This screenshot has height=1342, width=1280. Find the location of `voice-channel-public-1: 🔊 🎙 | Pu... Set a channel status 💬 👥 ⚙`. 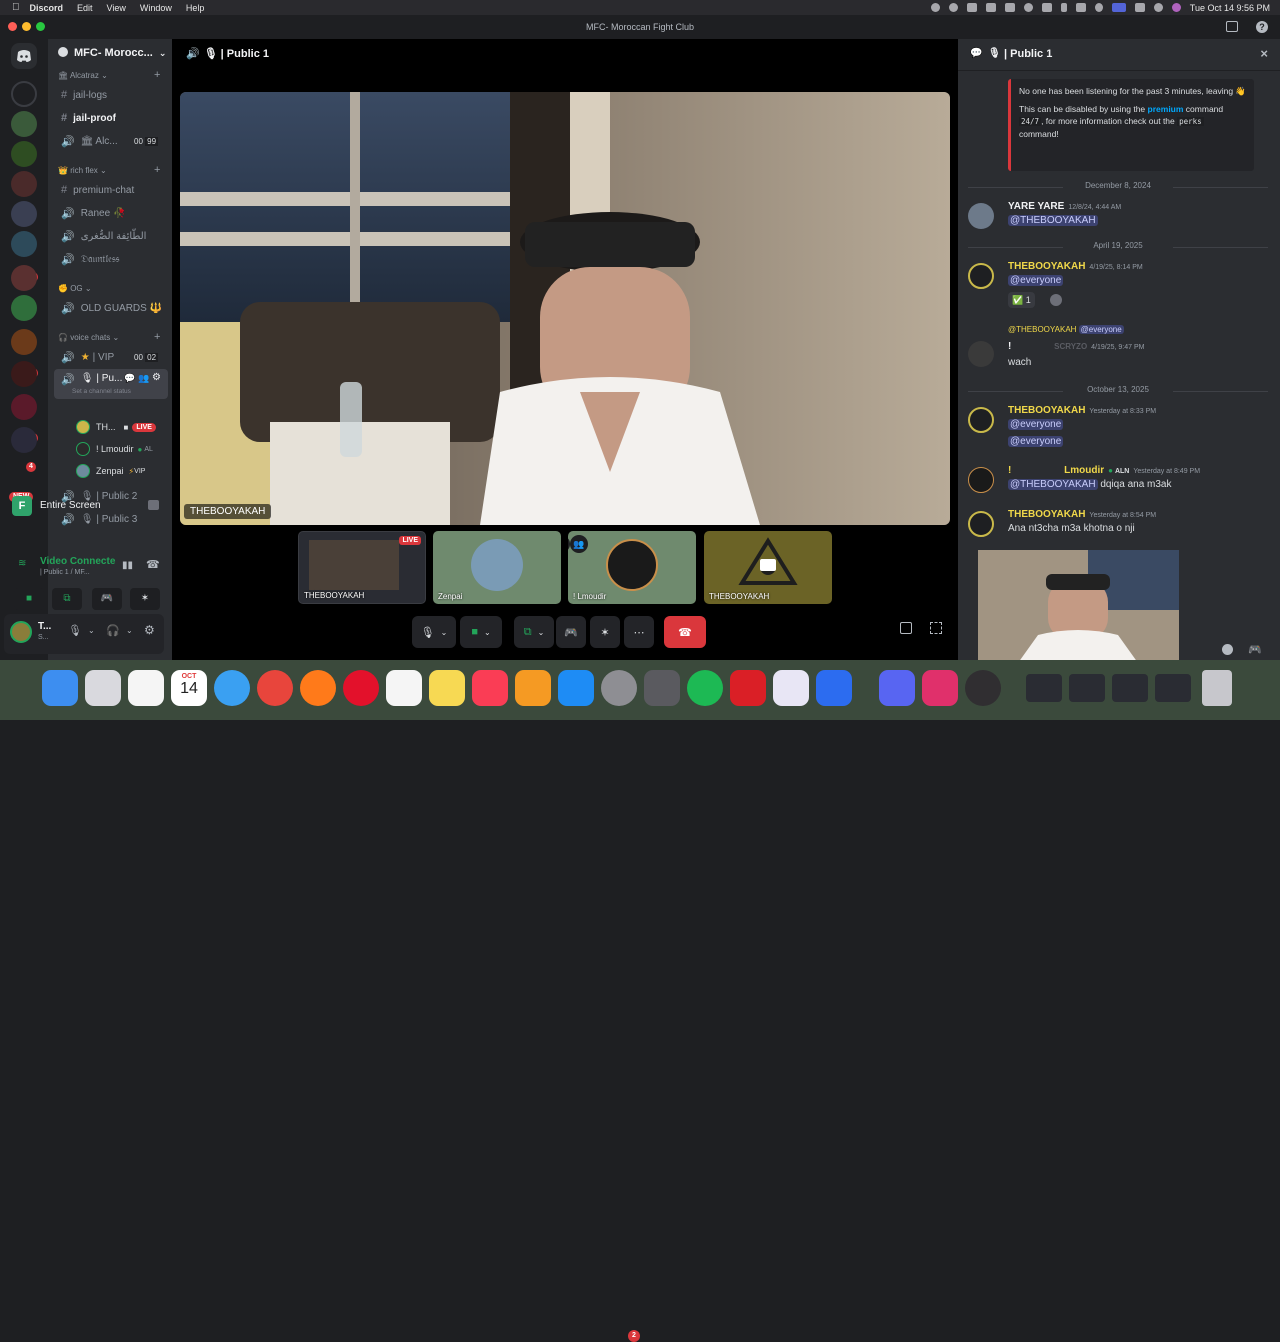

voice-channel-public-1: 🔊 🎙 | Pu... Set a channel status 💬 👥 ⚙ is located at coordinates (111, 384).